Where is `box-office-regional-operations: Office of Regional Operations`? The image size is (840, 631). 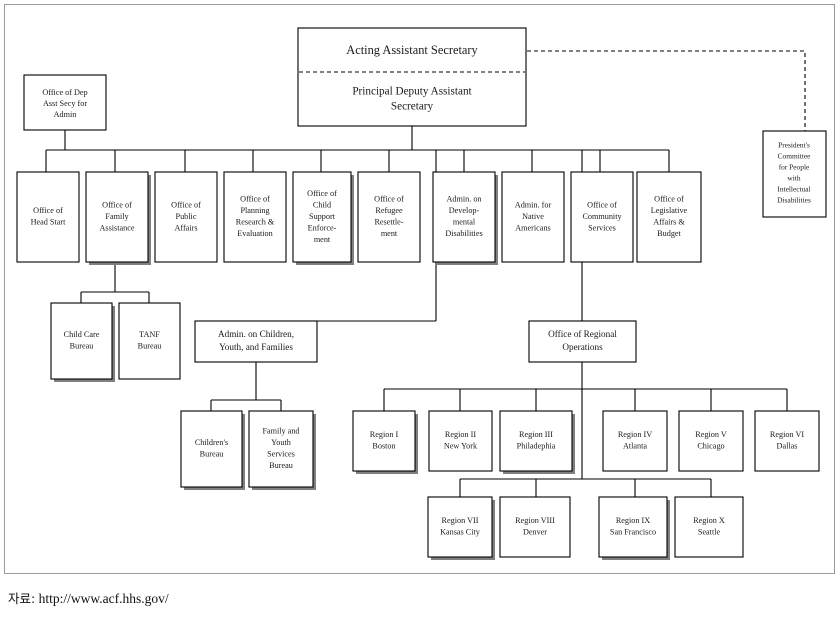
box-office-regional-operations: Office of Regional Operations is located at coordinates (582, 341).